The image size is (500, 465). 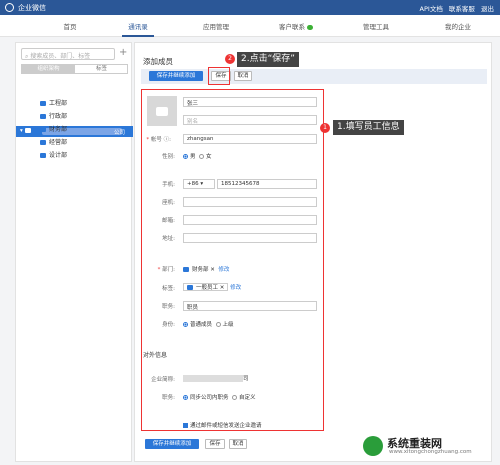 I want to click on job-sync-label: 同步公司内职务, so click(x=209, y=398).